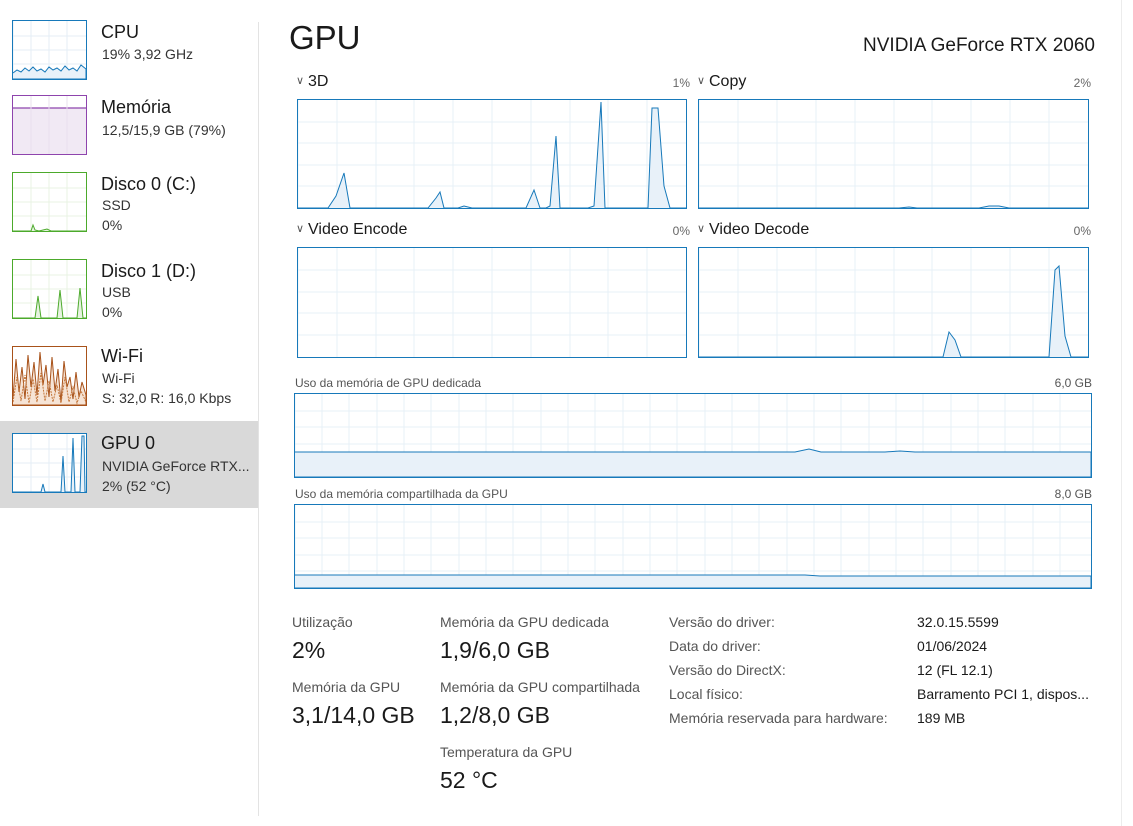  Describe the element at coordinates (401, 494) in the screenshot. I see `shared-memory-graph-label: Uso da memória compartilhada da GPU` at that location.